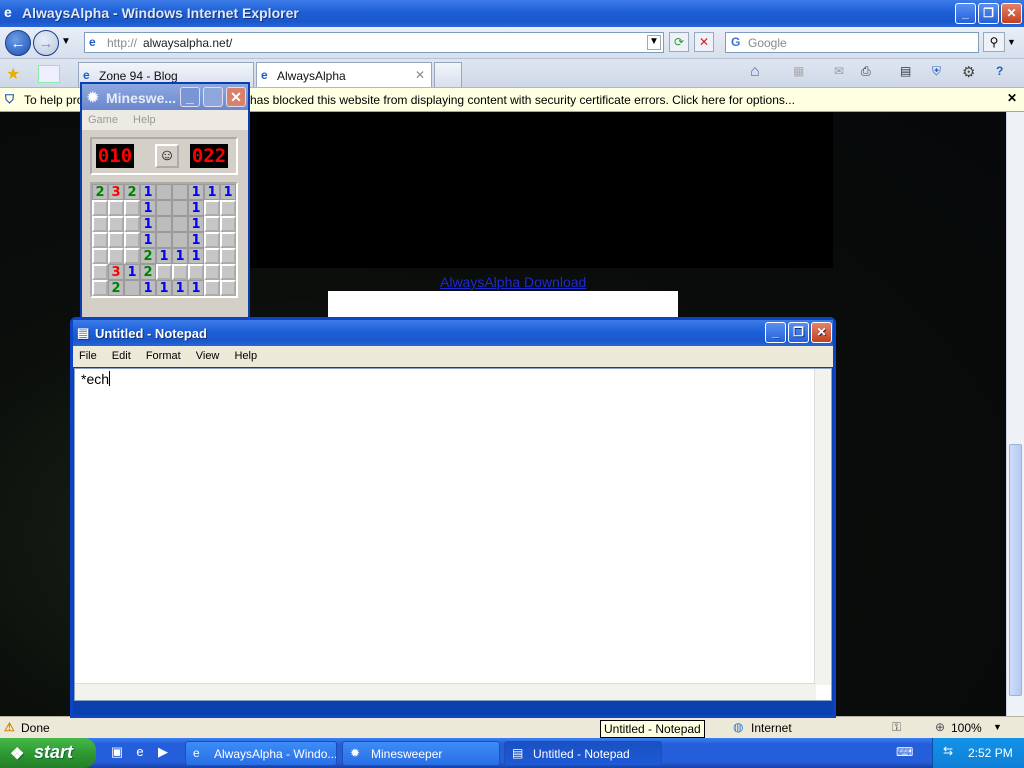 The image size is (1024, 768). Describe the element at coordinates (1015, 570) in the screenshot. I see `scrollbar-thumb` at that location.